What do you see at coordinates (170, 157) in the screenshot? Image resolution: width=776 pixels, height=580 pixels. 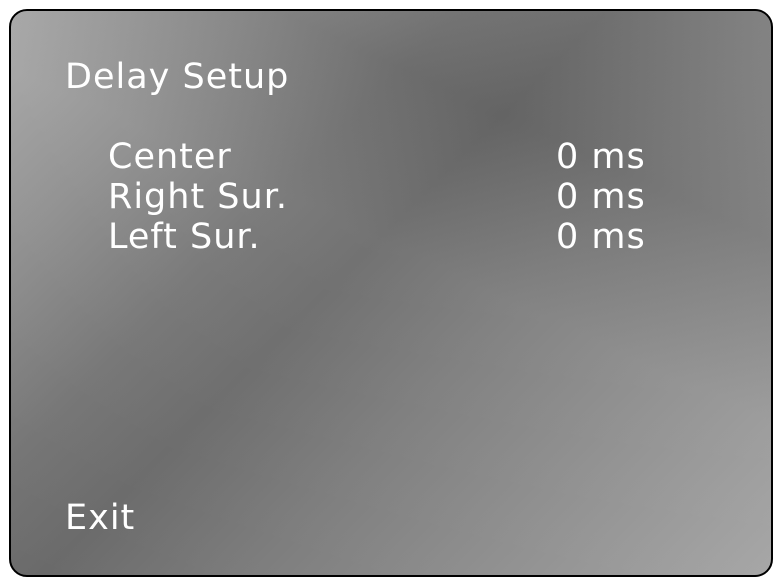 I see `center-delay-label: Center` at bounding box center [170, 157].